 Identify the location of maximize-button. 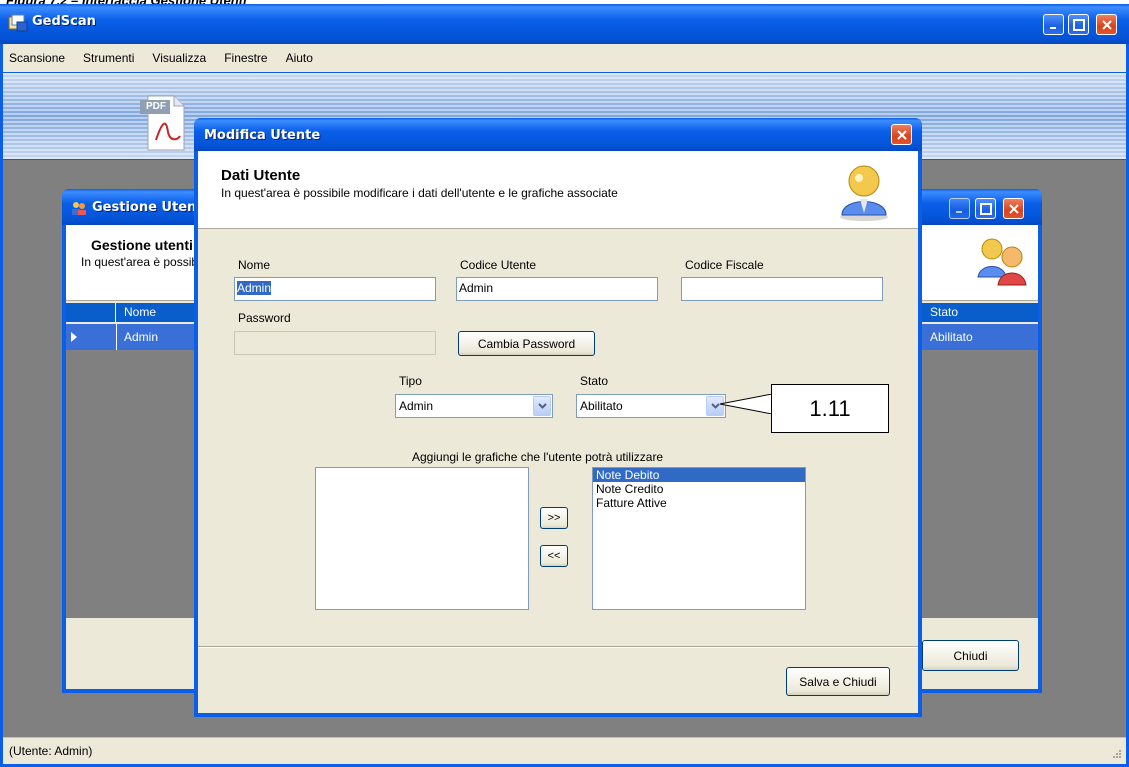
(1078, 24).